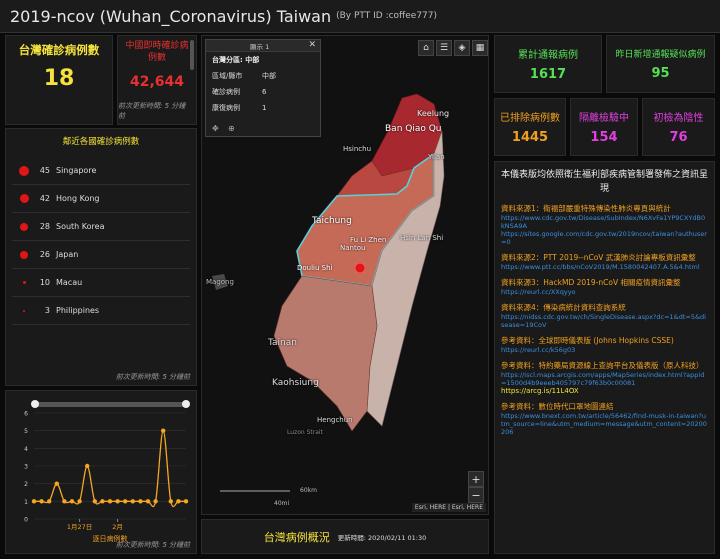 The image size is (720, 559). Describe the element at coordinates (426, 48) in the screenshot. I see `home-icon: ⌂` at that location.